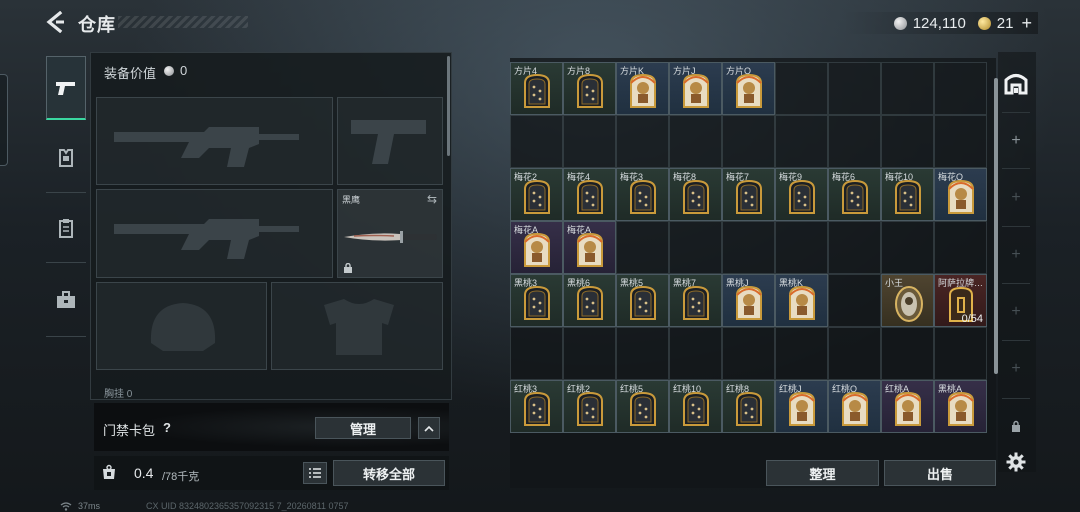 The image size is (1080, 512). Describe the element at coordinates (66, 158) in the screenshot. I see `tab-armor` at that location.